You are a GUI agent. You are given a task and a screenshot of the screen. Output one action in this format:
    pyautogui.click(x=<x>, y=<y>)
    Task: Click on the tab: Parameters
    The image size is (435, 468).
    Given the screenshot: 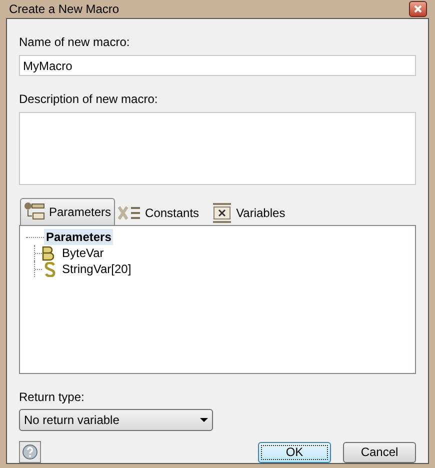 What is the action you would take?
    pyautogui.click(x=68, y=211)
    